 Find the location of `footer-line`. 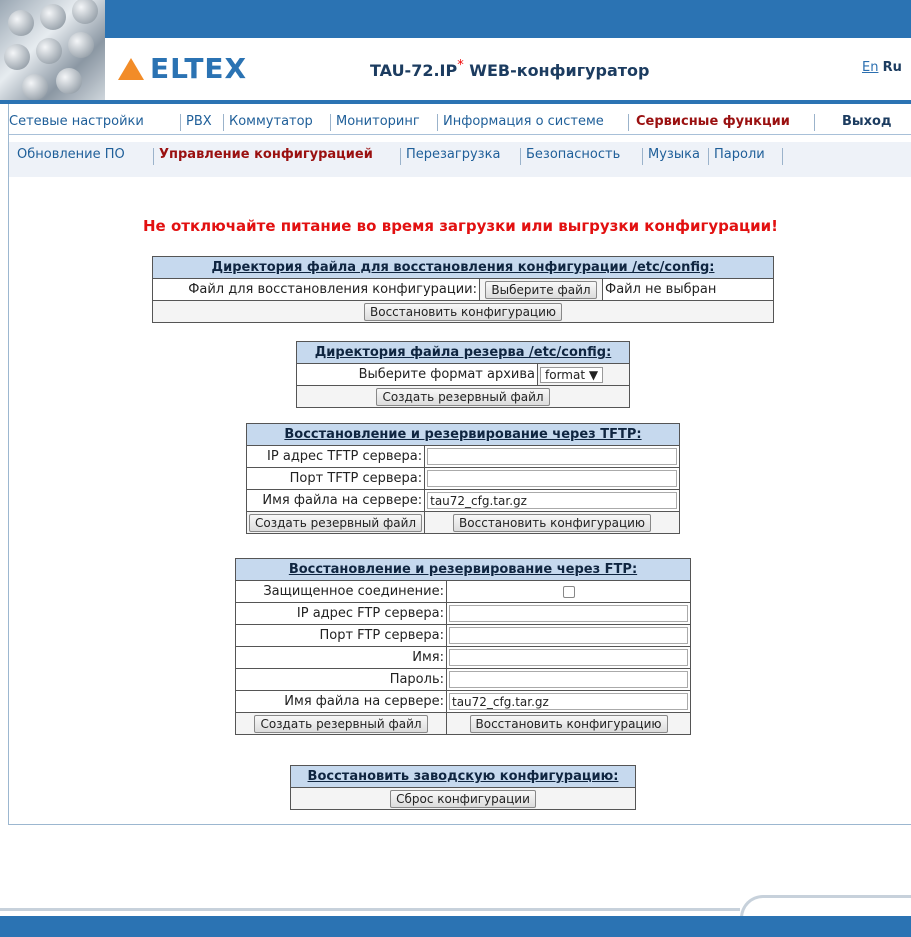

footer-line is located at coordinates (370, 909).